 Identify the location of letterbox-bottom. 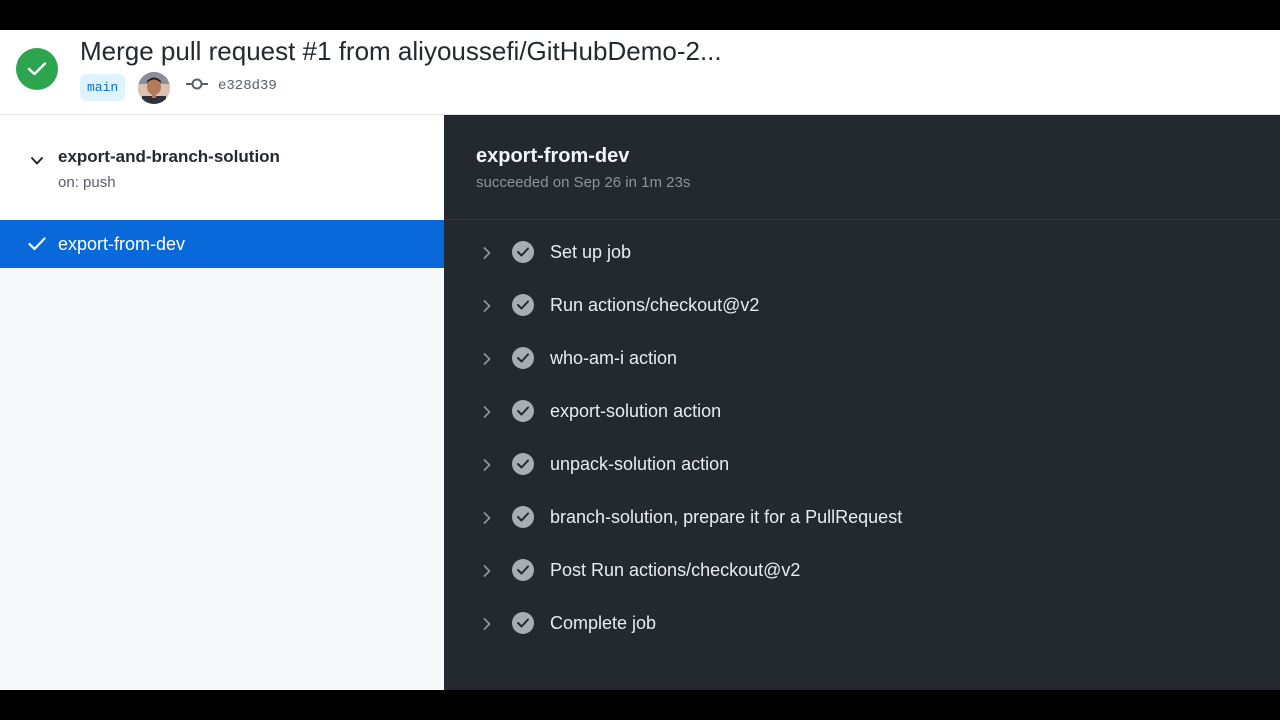
(640, 705).